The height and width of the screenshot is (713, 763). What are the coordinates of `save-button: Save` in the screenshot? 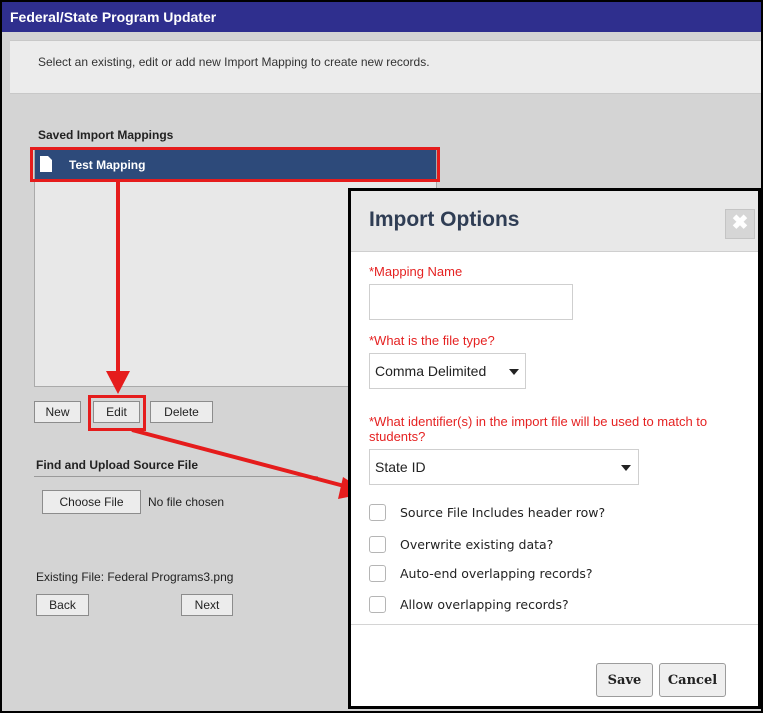 It's located at (624, 680).